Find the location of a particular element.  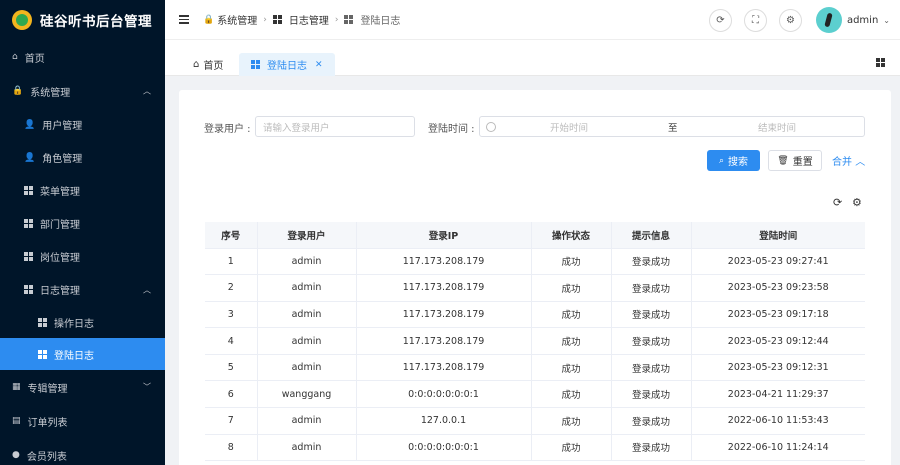

table-cell: 4 is located at coordinates (231, 341).